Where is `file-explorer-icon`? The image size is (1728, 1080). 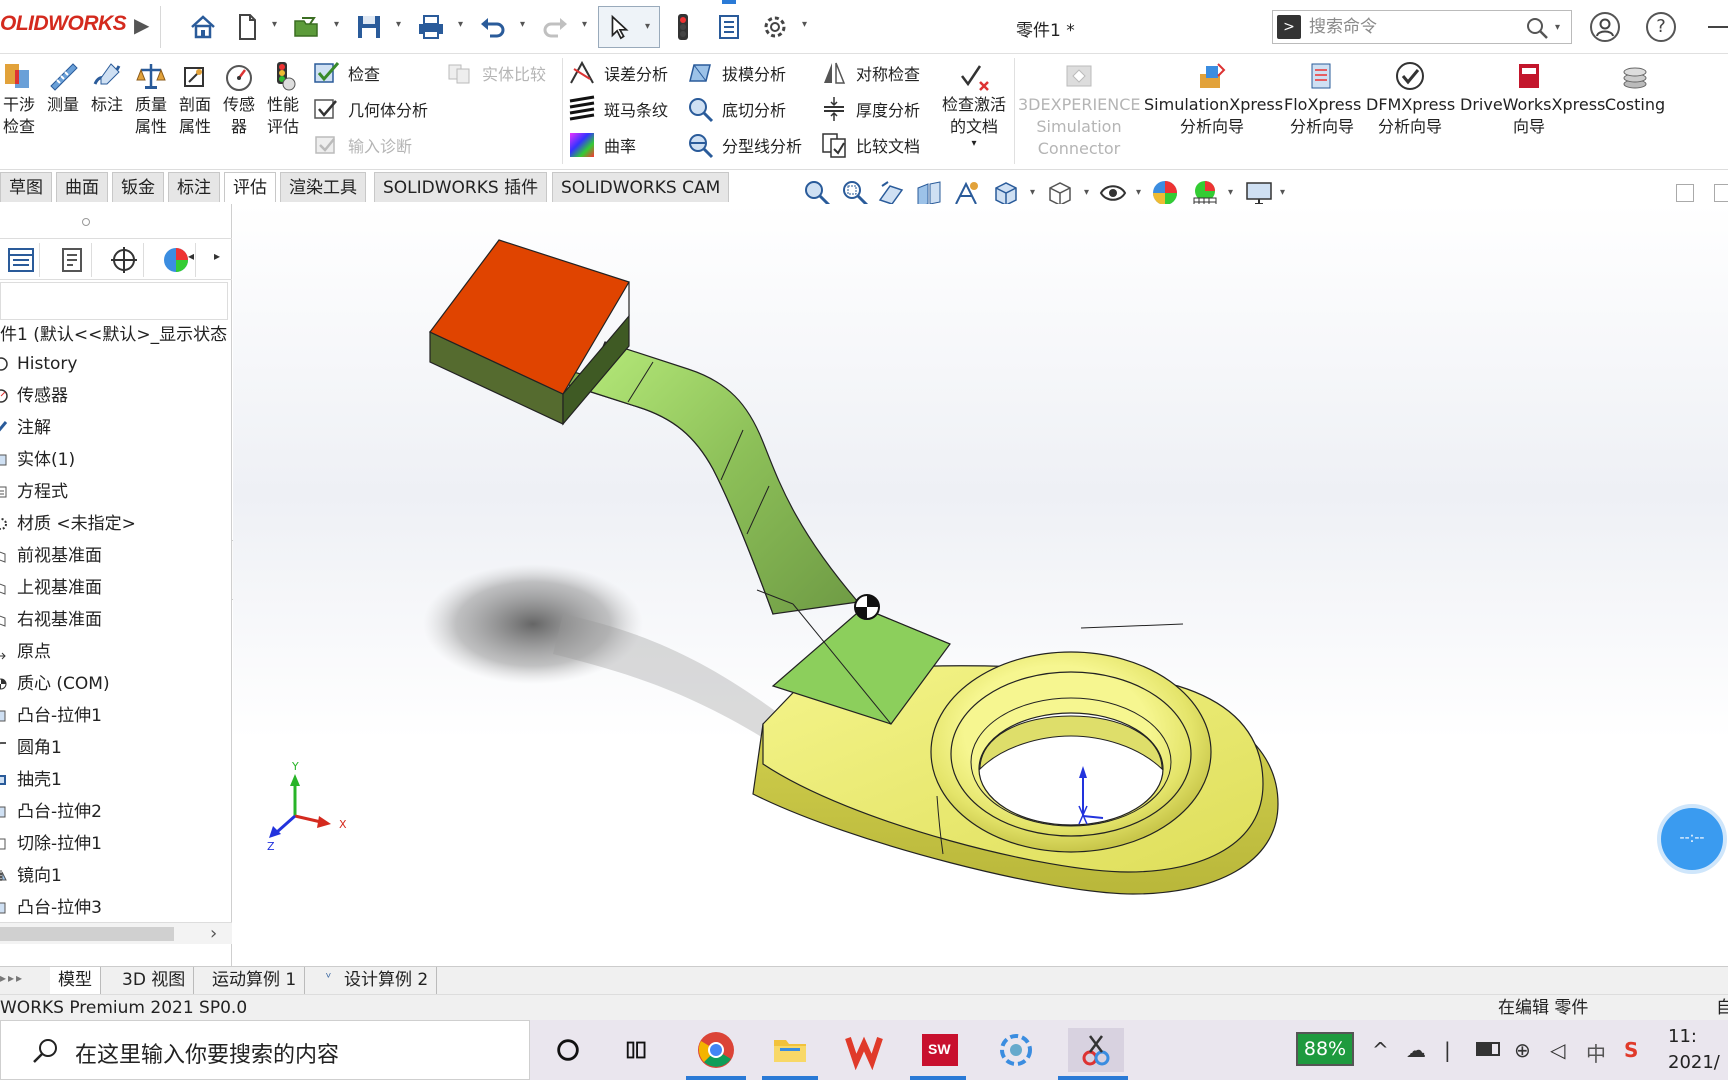 file-explorer-icon is located at coordinates (790, 1050).